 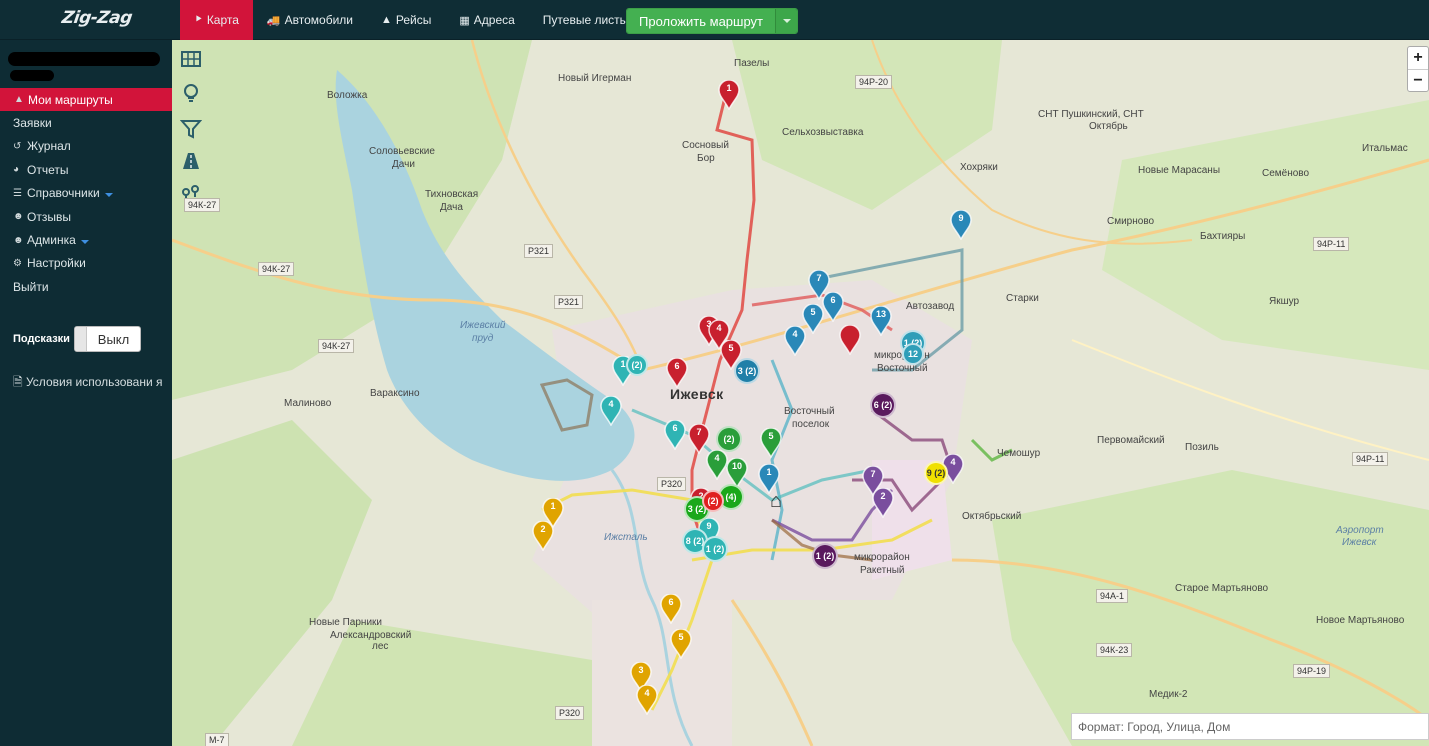 What do you see at coordinates (1019, 453) in the screenshot?
I see `place-label: Чемошур` at bounding box center [1019, 453].